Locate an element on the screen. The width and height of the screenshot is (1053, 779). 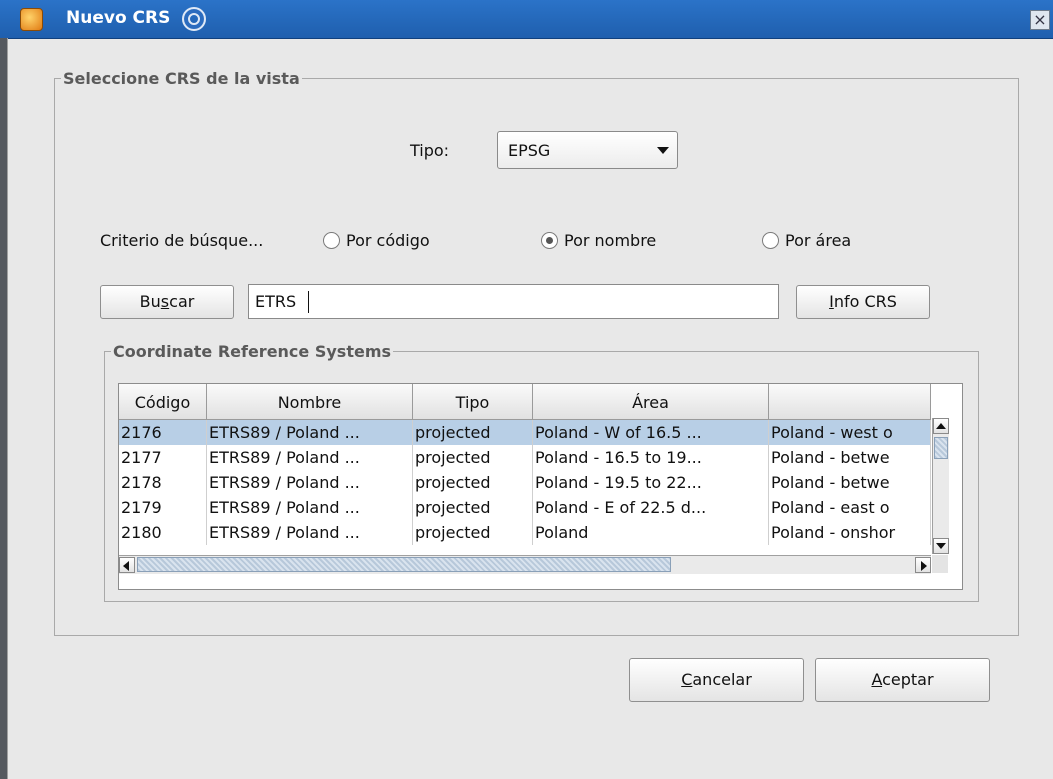
scroll-up-icon is located at coordinates (941, 426).